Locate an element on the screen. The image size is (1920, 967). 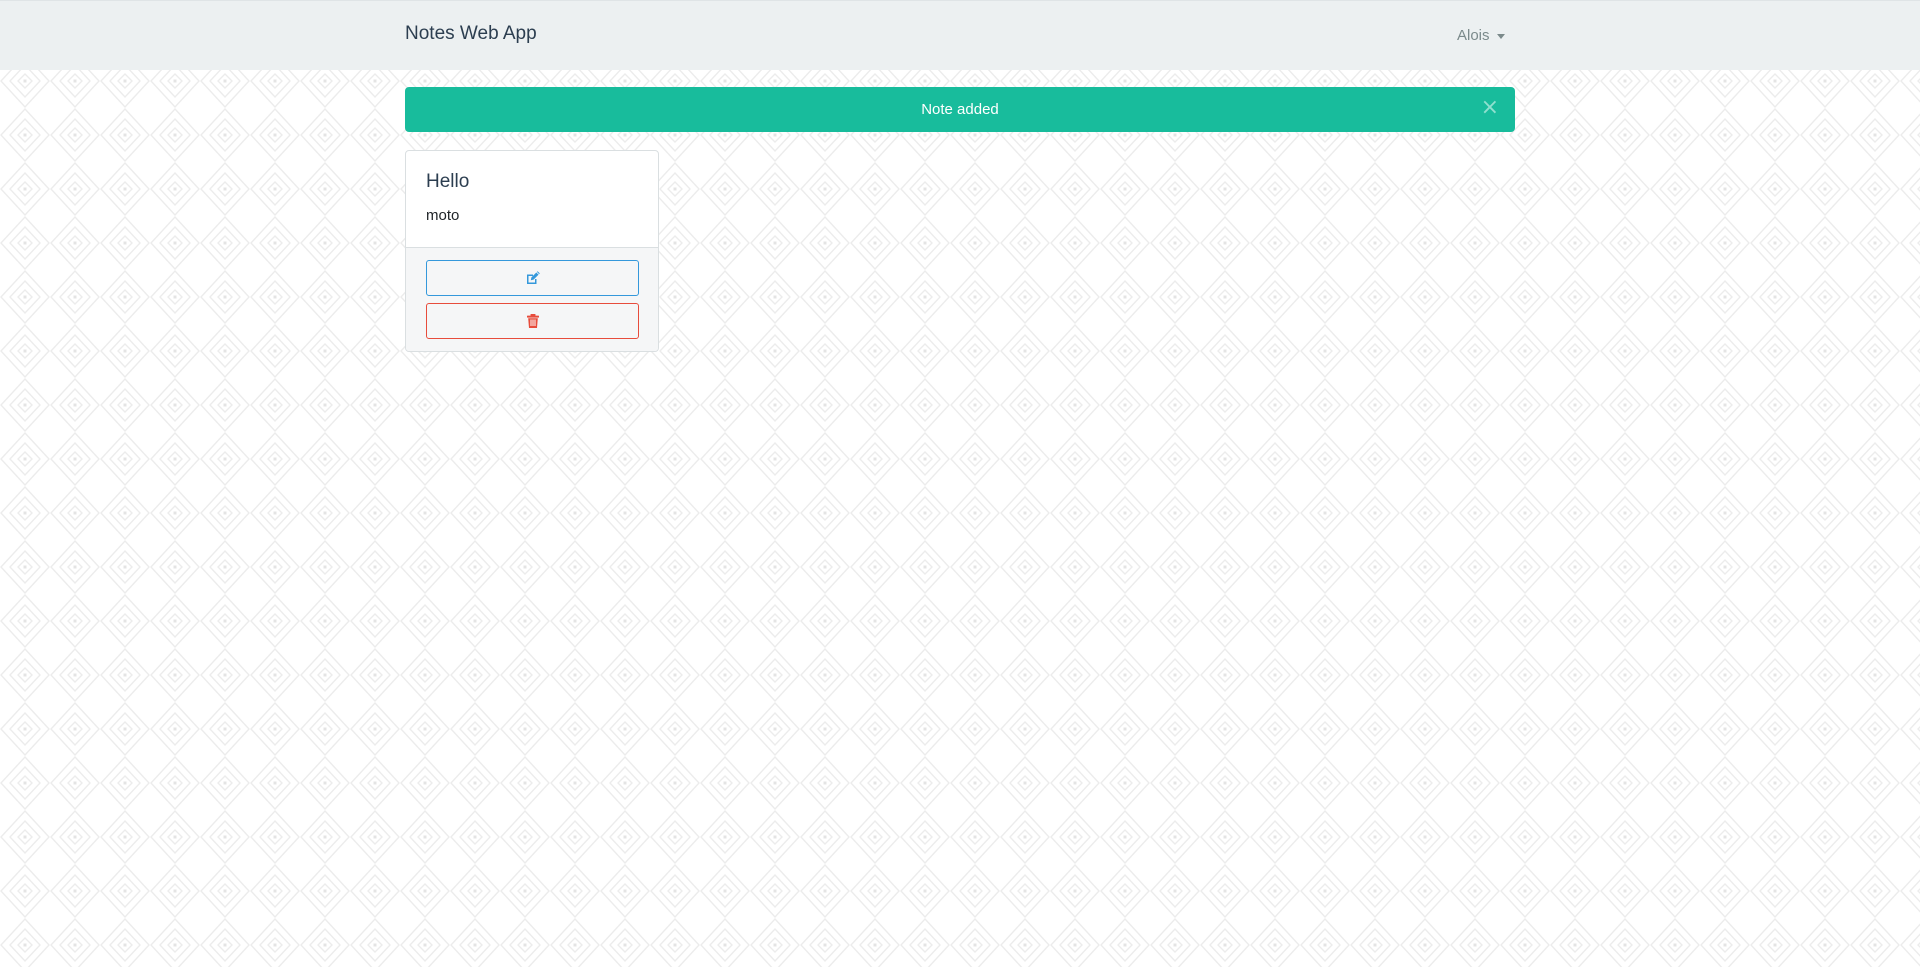
note-card-footer is located at coordinates (532, 299).